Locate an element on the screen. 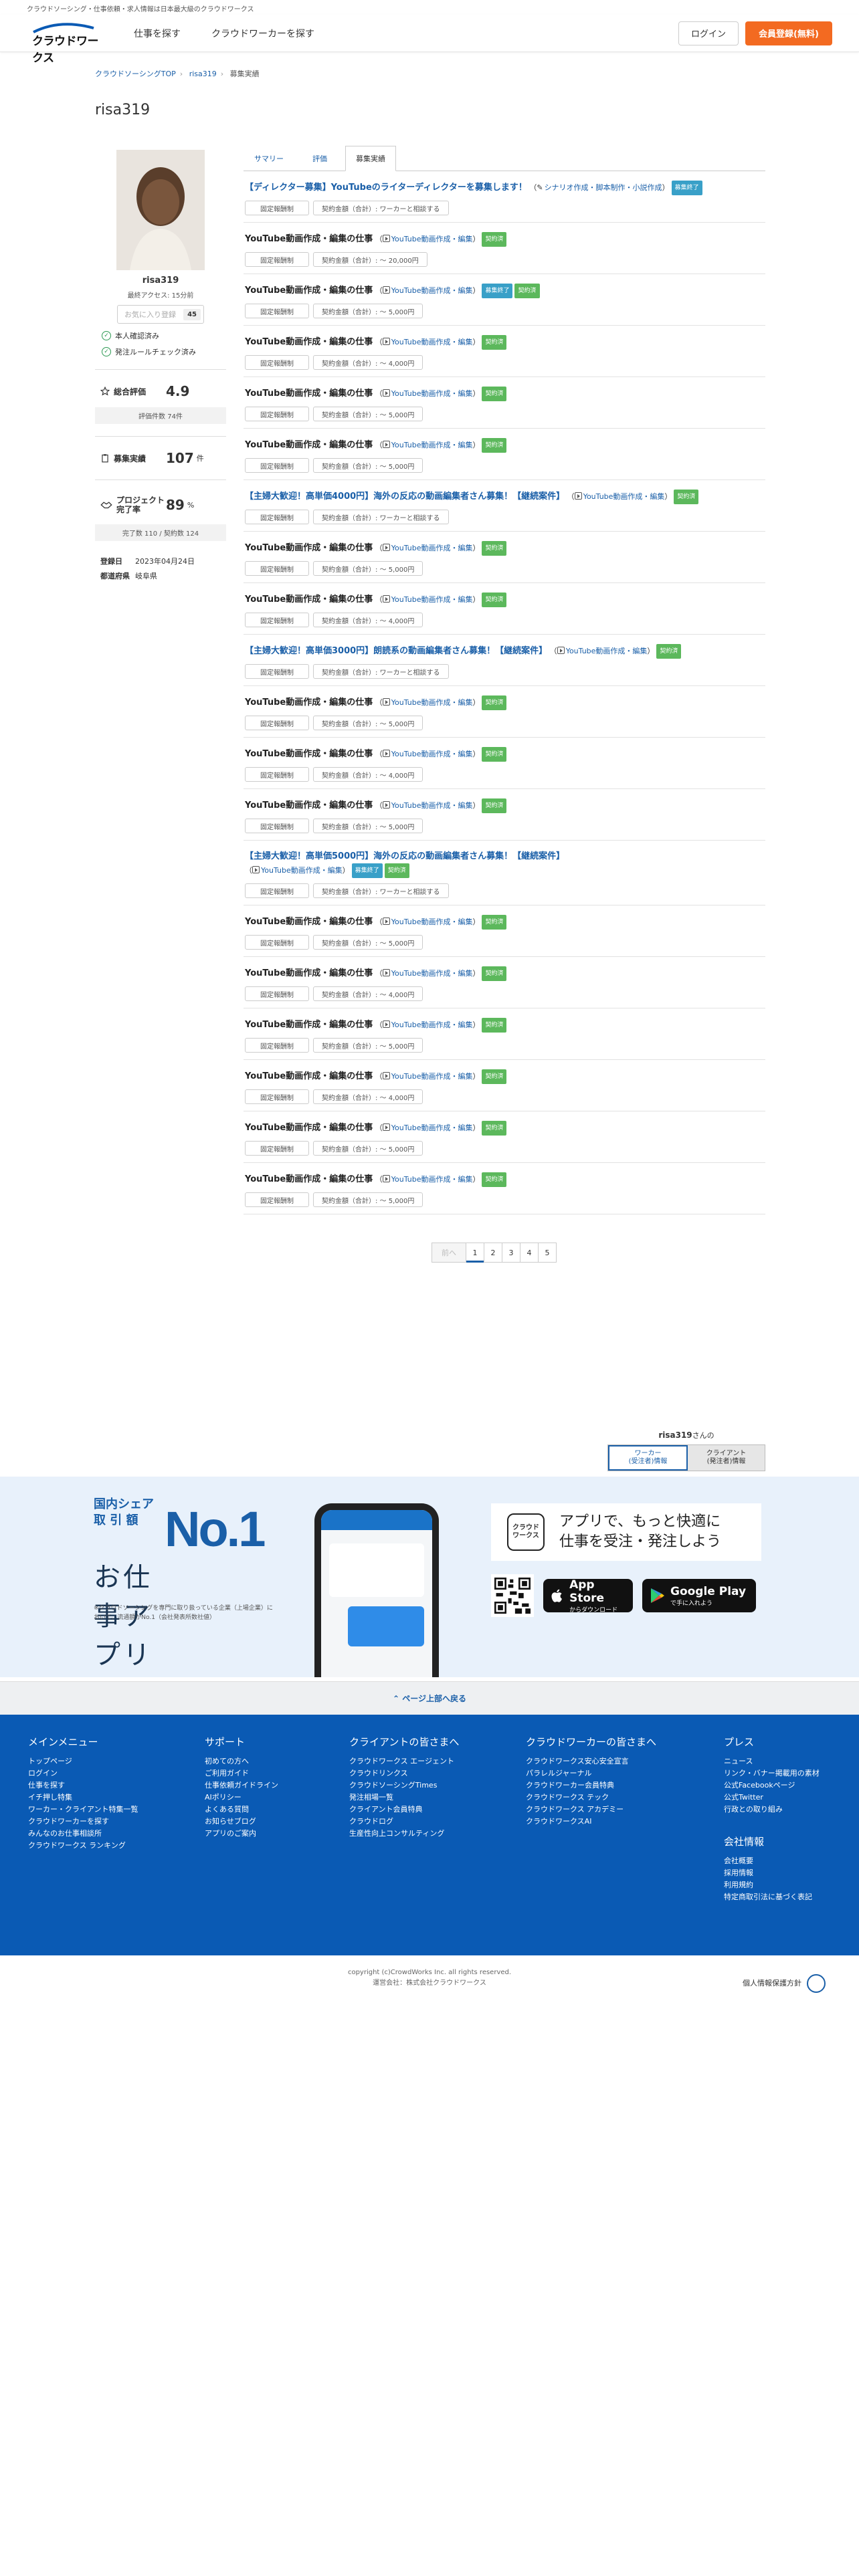 The width and height of the screenshot is (859, 2576). client-info-button: クライアント (発注者)情報 is located at coordinates (726, 1458).